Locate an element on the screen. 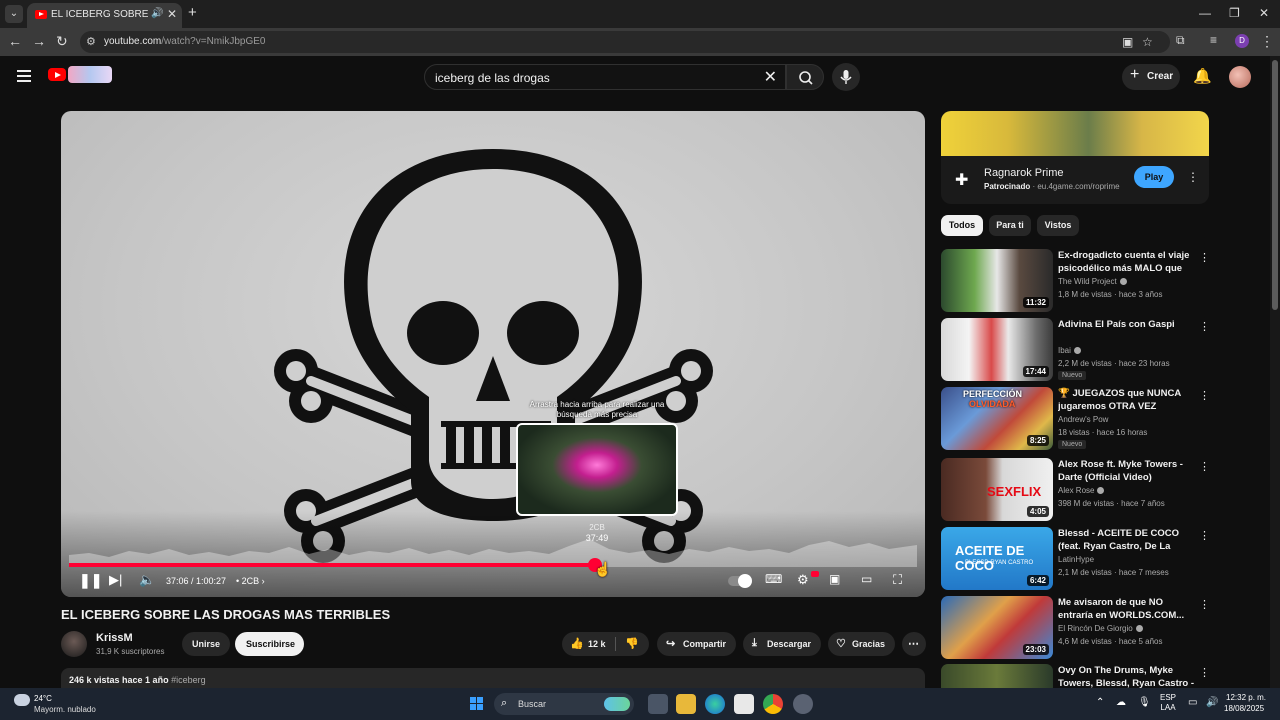 The height and width of the screenshot is (720, 1280). tab-audio-icon: 🔊 is located at coordinates (157, 13).